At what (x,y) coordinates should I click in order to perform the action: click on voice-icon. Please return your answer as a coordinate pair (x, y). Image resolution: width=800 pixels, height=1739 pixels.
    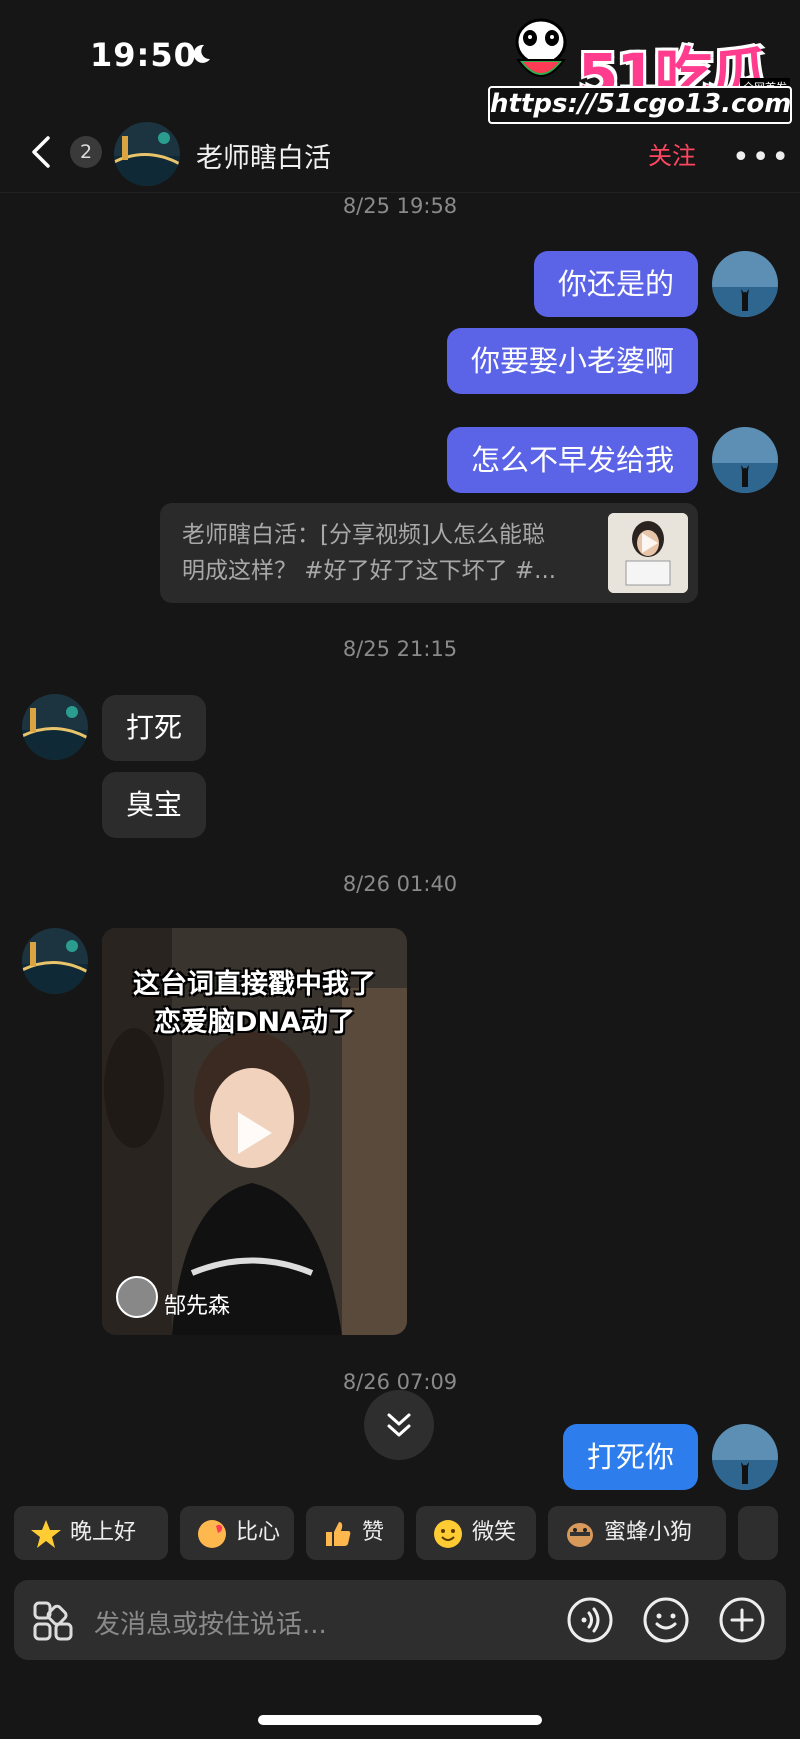
    Looking at the image, I should click on (590, 1620).